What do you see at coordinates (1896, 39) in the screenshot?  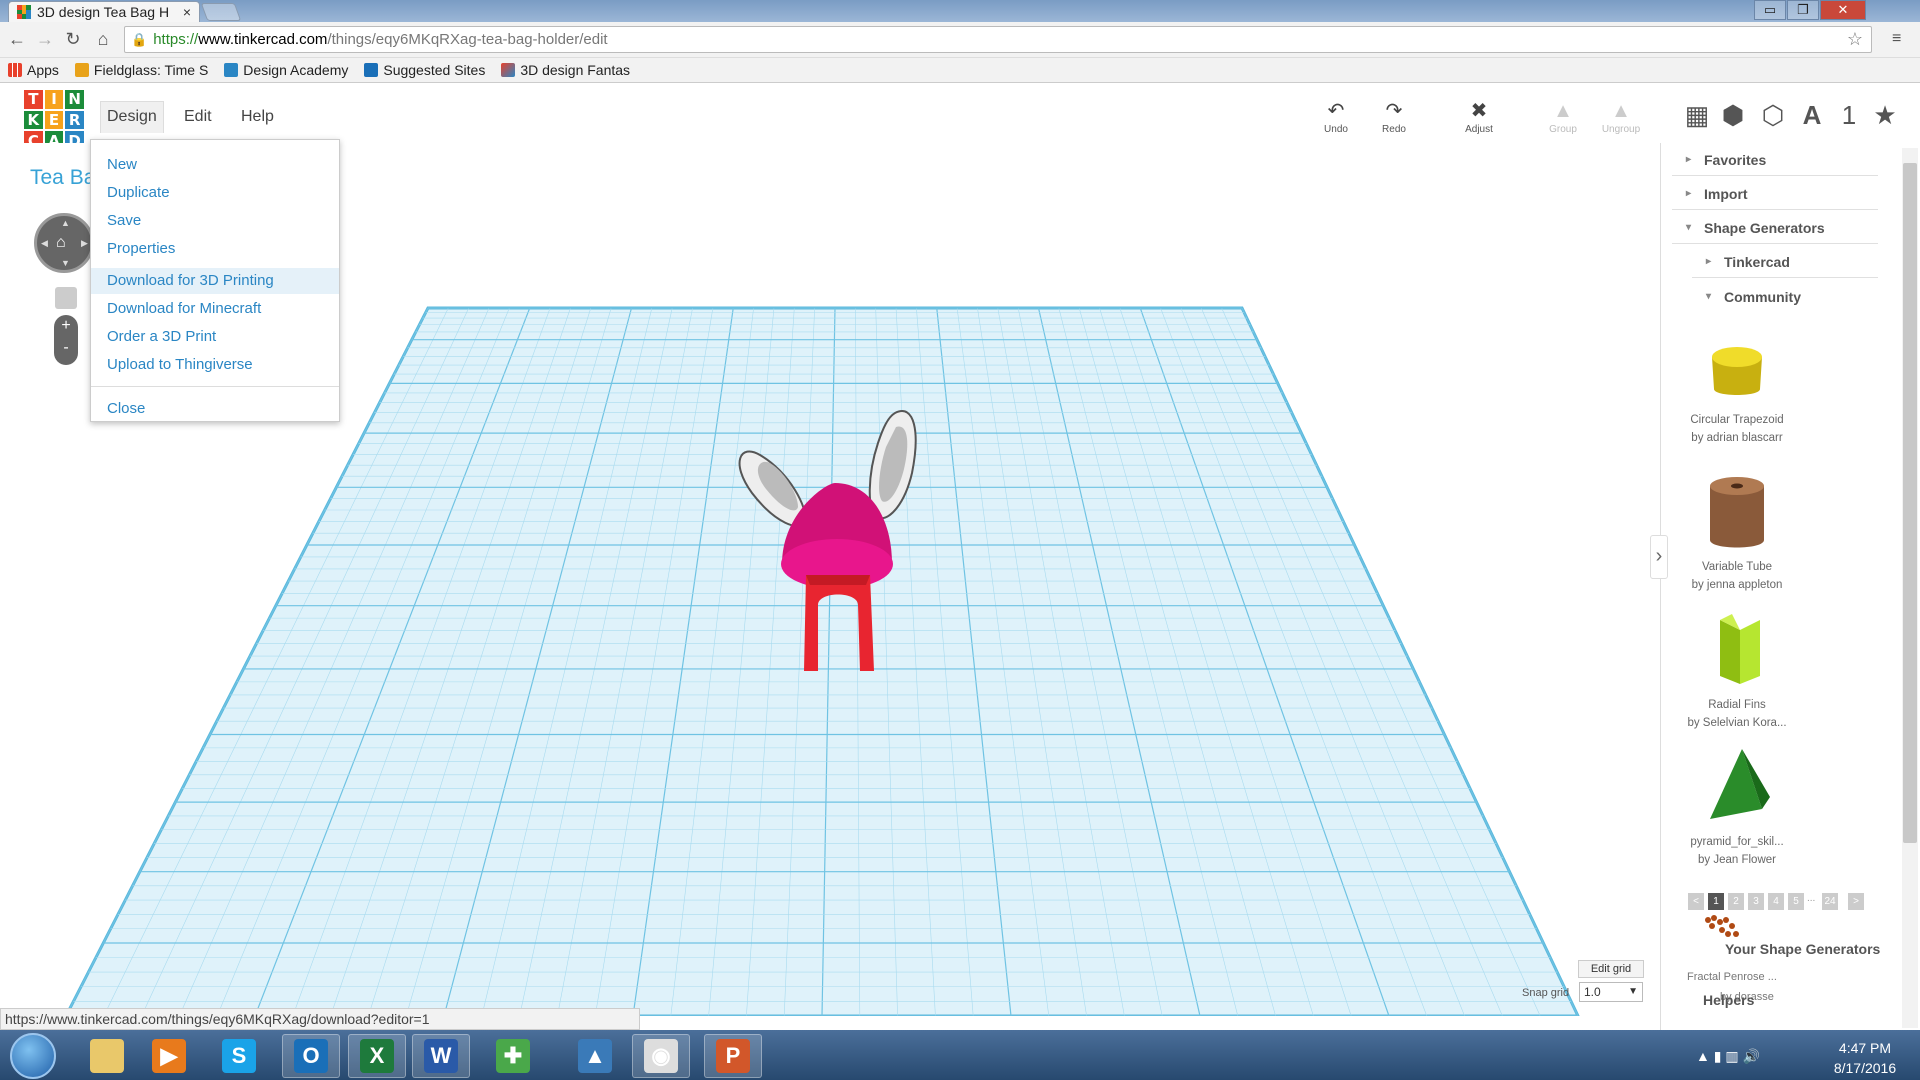 I see `chrome-menu-icon: ≡` at bounding box center [1896, 39].